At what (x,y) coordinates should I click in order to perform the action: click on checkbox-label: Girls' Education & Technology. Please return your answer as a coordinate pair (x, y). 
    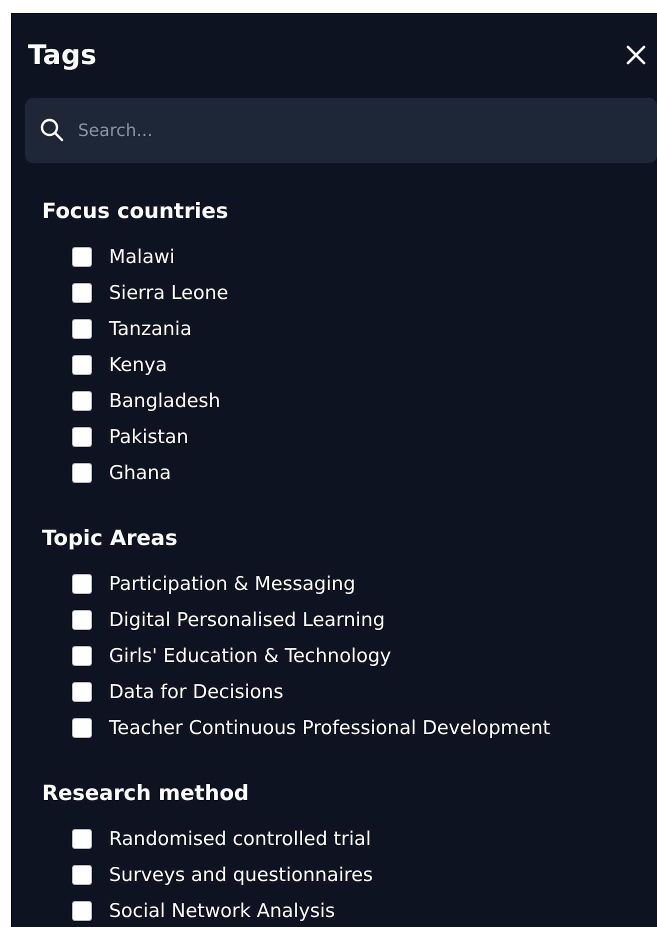
    Looking at the image, I should click on (250, 656).